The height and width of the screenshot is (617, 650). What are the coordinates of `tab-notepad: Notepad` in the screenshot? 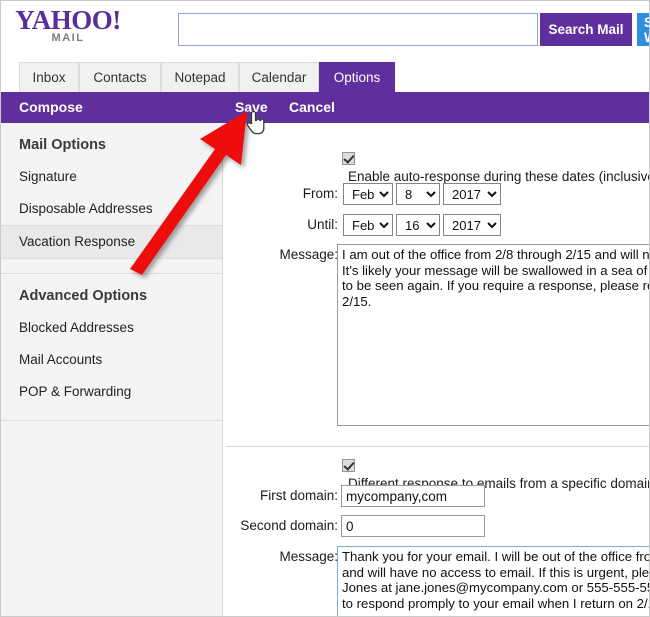 It's located at (200, 77).